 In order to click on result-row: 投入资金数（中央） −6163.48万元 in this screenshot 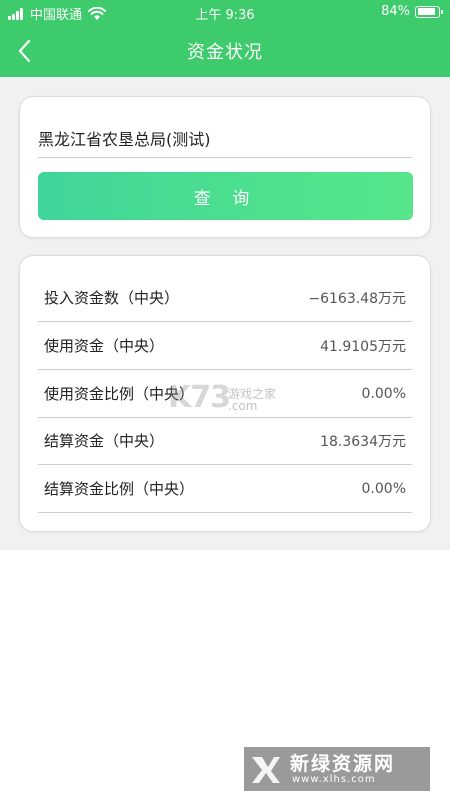, I will do `click(225, 298)`.